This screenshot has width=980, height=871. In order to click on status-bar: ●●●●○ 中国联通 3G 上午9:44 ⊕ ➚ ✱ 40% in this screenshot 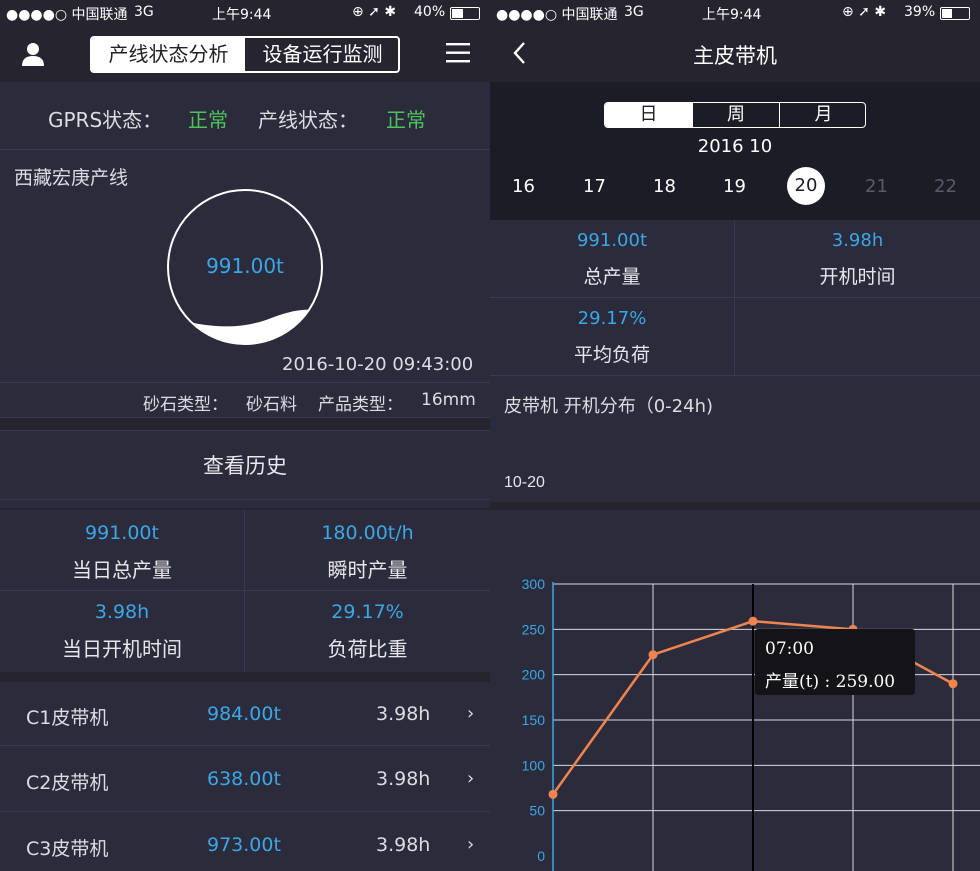, I will do `click(245, 13)`.